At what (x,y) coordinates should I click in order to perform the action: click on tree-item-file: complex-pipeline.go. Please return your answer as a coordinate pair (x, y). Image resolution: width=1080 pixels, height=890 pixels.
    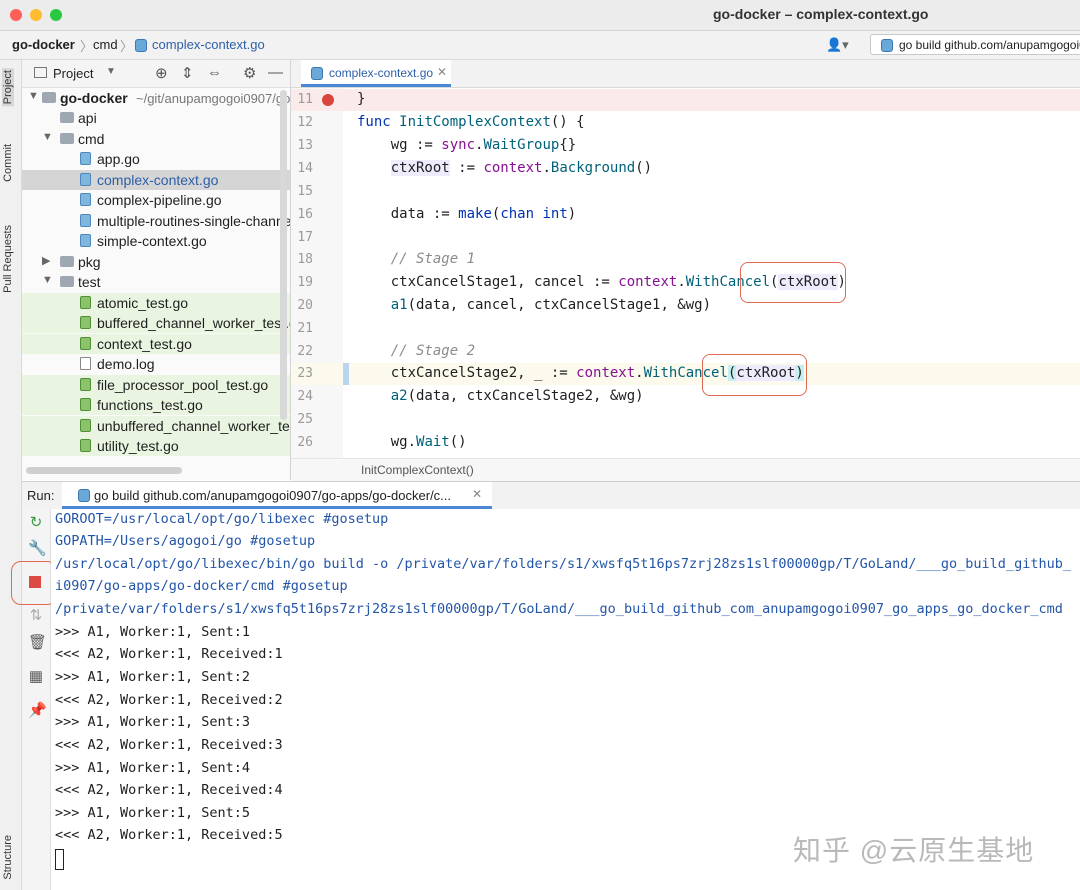
    Looking at the image, I should click on (156, 200).